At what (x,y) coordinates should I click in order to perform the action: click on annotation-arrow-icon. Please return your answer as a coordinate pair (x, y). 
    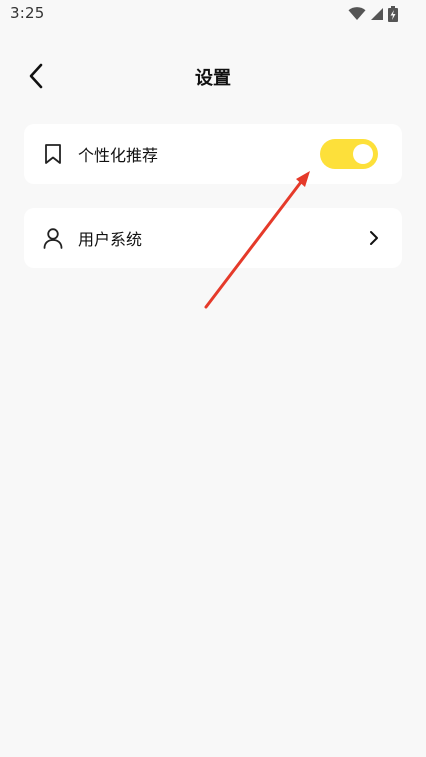
    Looking at the image, I should click on (257, 240).